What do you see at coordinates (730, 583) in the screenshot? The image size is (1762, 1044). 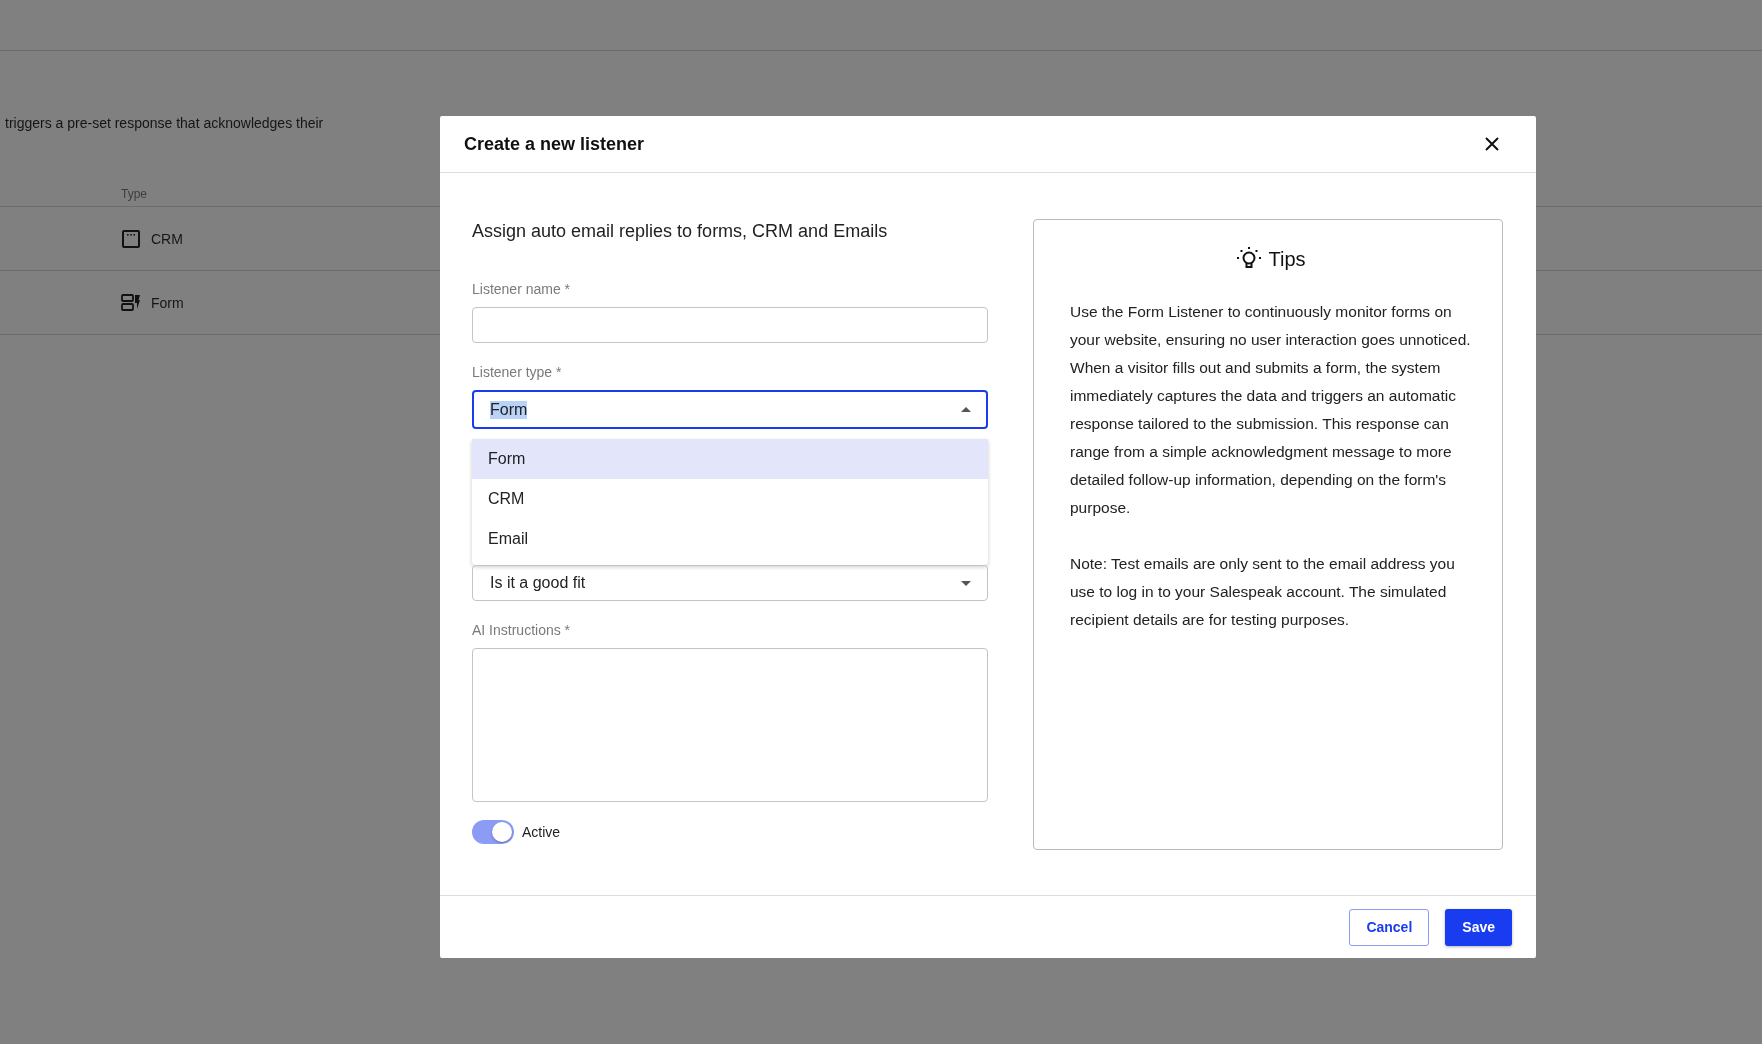 I see `select-field: Is it a good fit` at bounding box center [730, 583].